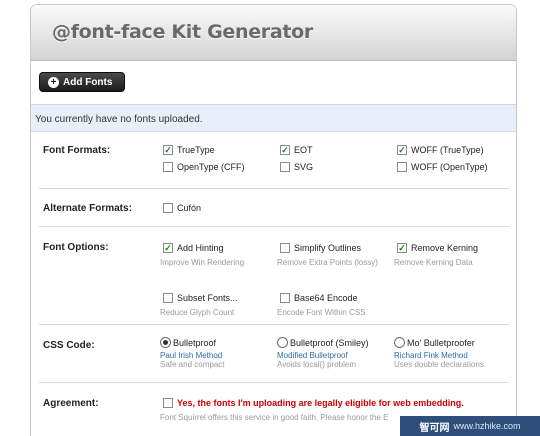 Image resolution: width=540 pixels, height=436 pixels. I want to click on watermark-url: www.hzhike.com, so click(487, 426).